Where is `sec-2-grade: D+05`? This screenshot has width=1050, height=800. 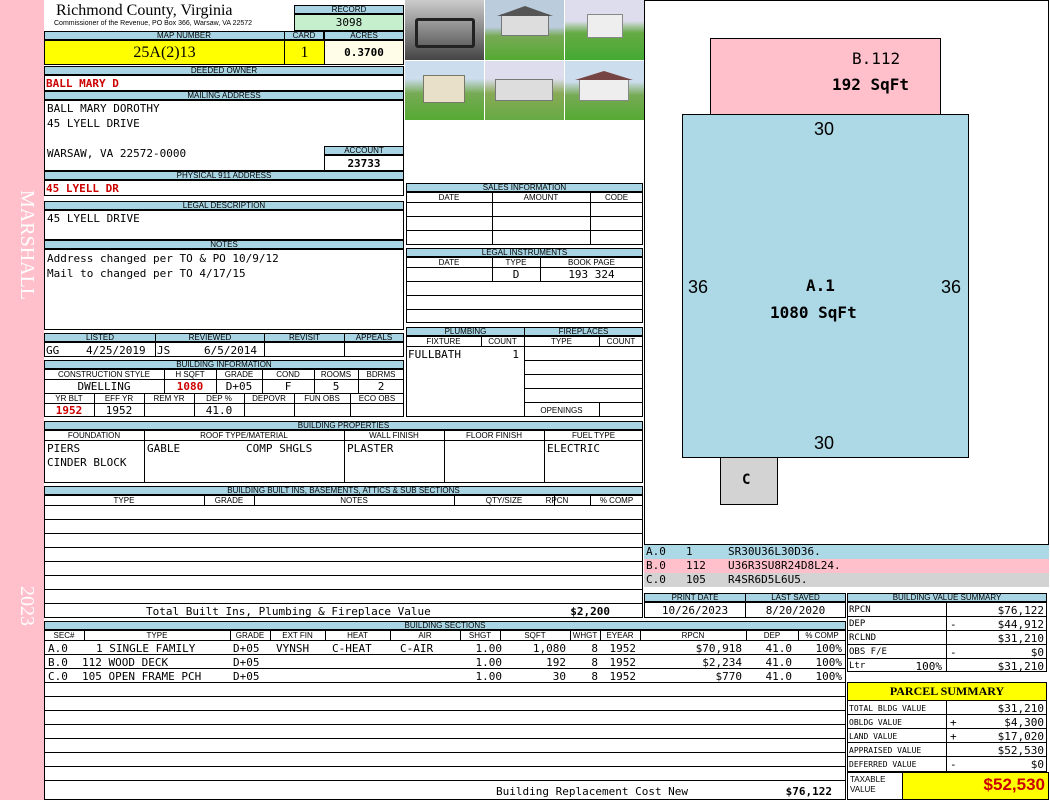
sec-2-grade: D+05 is located at coordinates (246, 676).